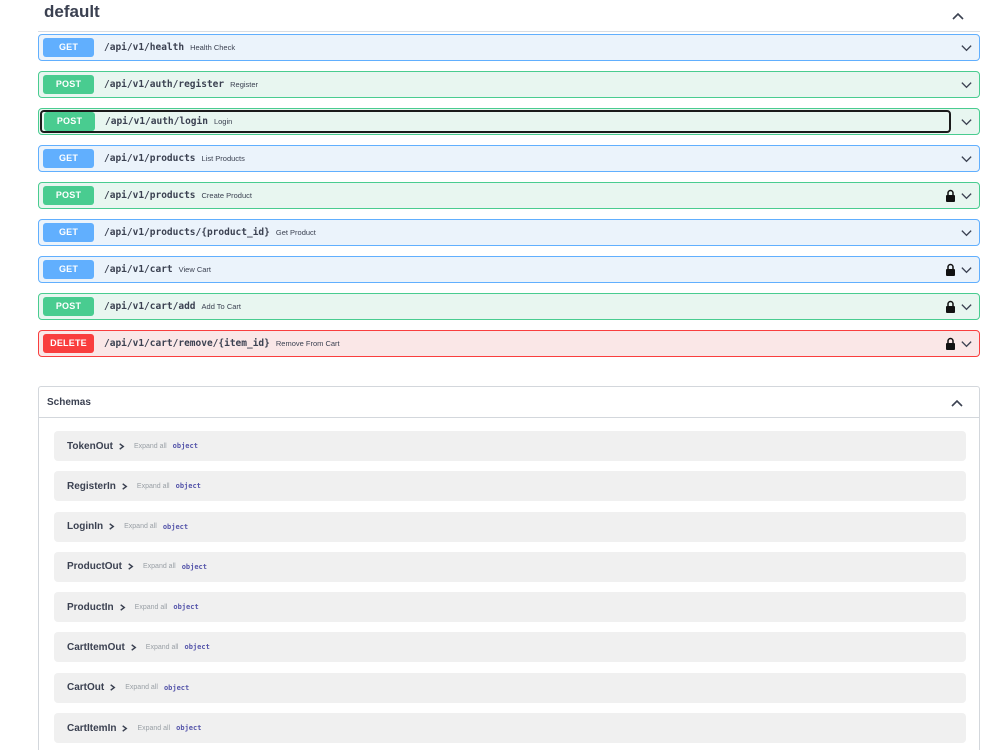 This screenshot has width=1000, height=750. I want to click on model-name: ProductOut, so click(94, 566).